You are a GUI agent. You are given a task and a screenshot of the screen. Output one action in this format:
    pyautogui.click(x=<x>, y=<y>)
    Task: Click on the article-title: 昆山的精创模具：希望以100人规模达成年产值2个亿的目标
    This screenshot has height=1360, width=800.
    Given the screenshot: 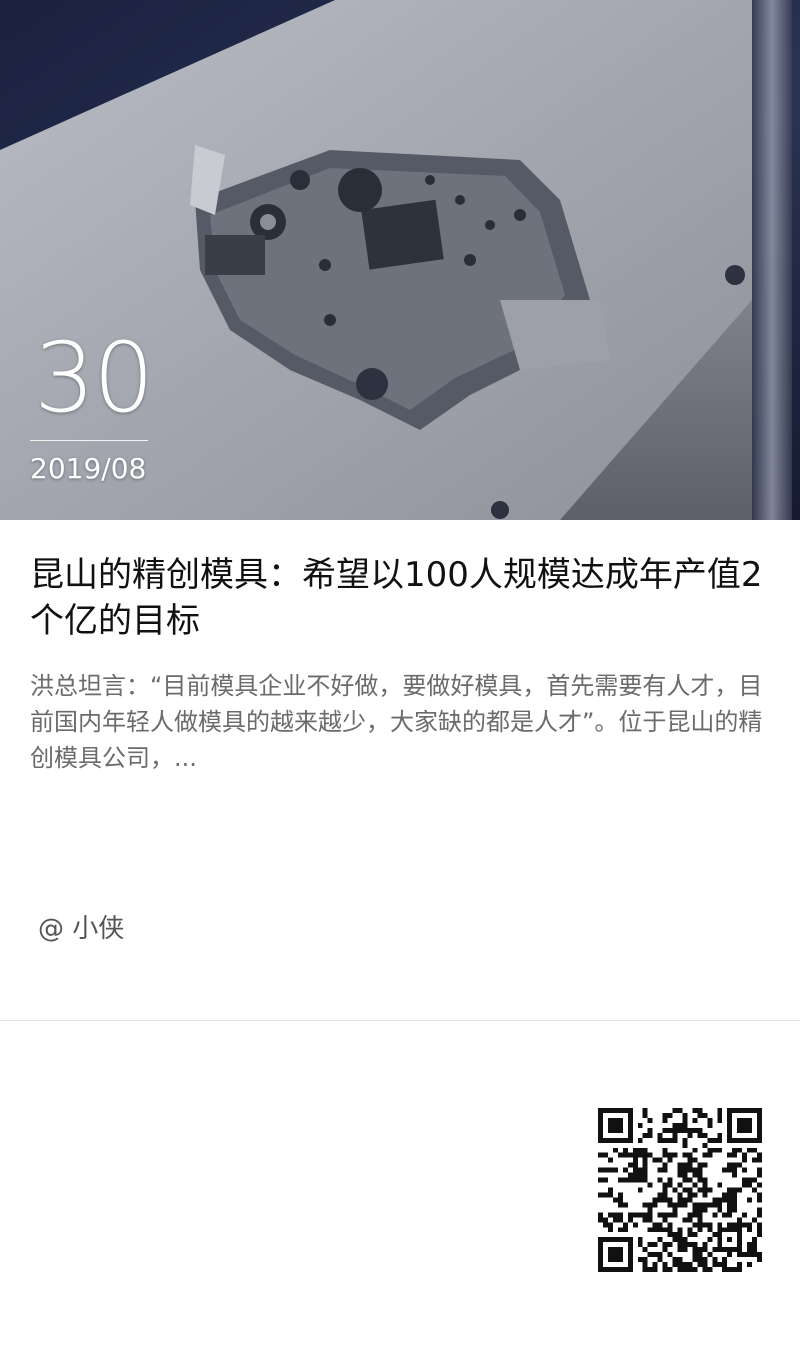 What is the action you would take?
    pyautogui.click(x=396, y=598)
    